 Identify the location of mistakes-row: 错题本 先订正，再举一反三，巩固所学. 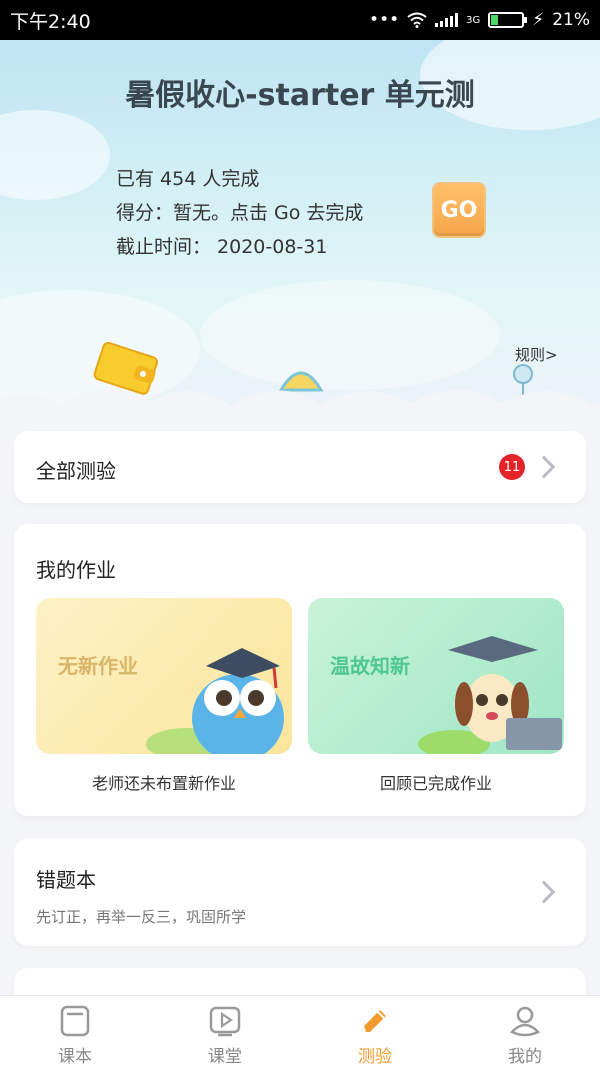
(300, 892).